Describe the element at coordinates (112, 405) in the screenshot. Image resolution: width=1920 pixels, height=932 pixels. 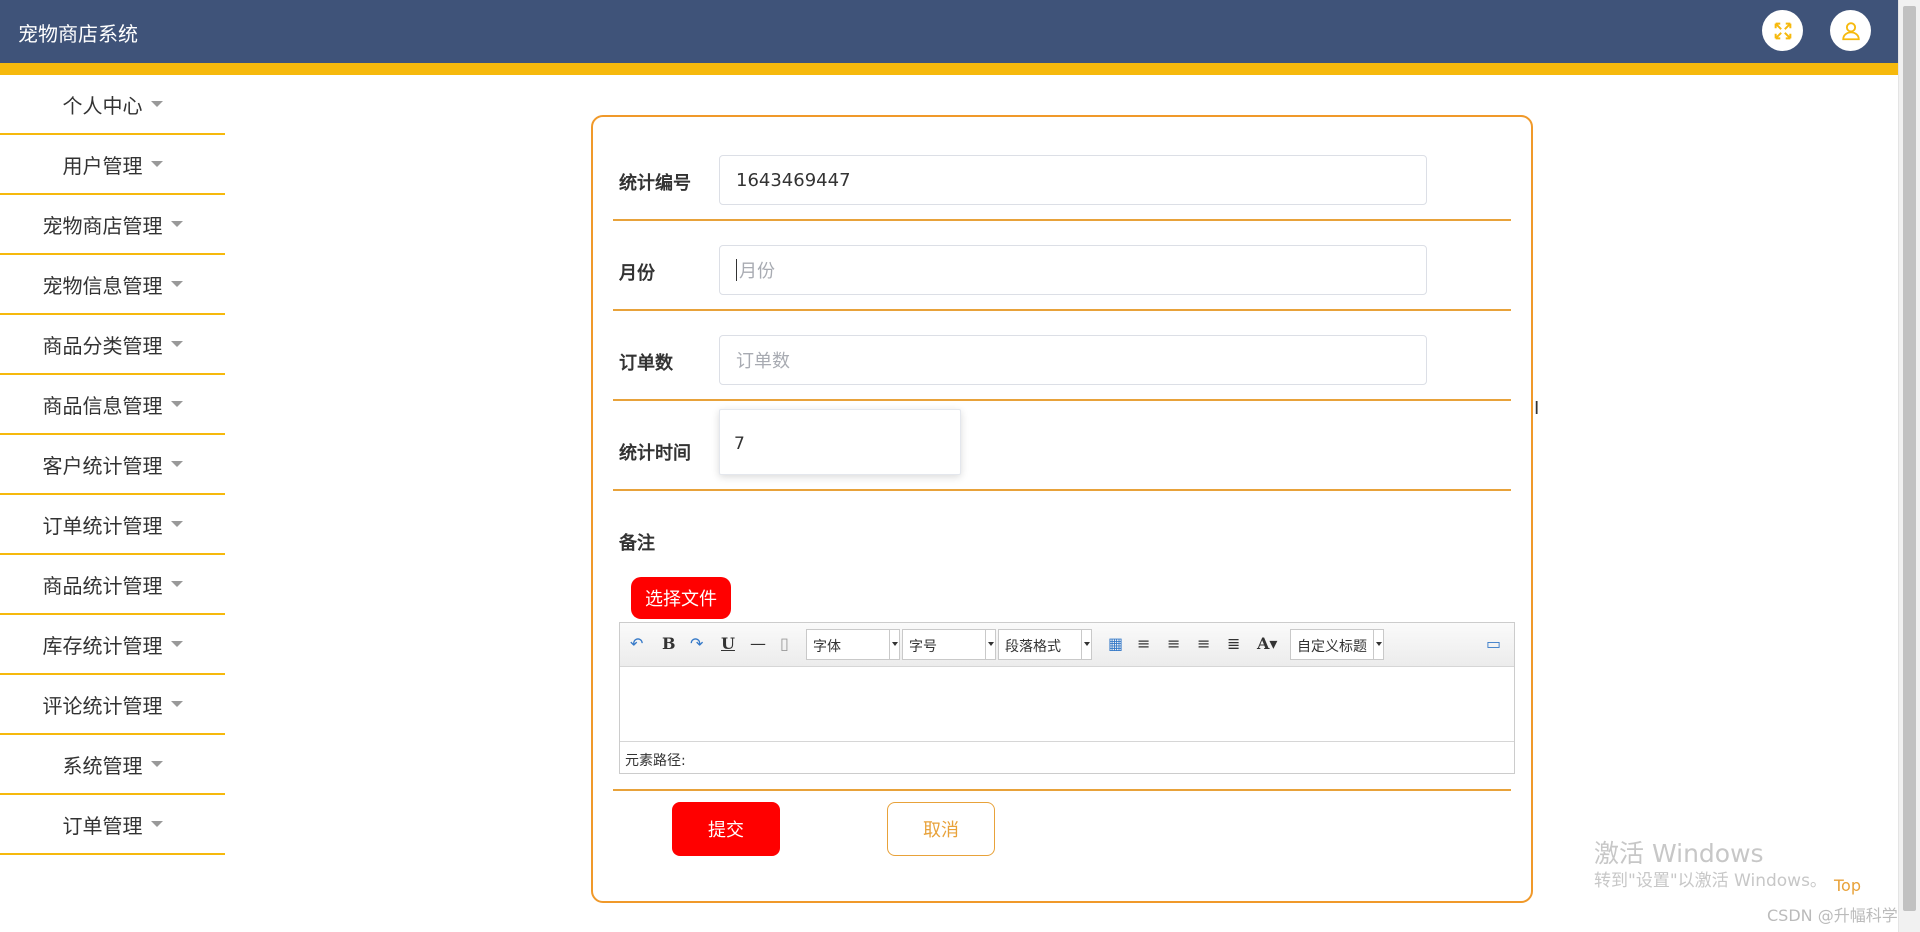
I see `sidebar-item-product-management: 商品信息管理` at that location.